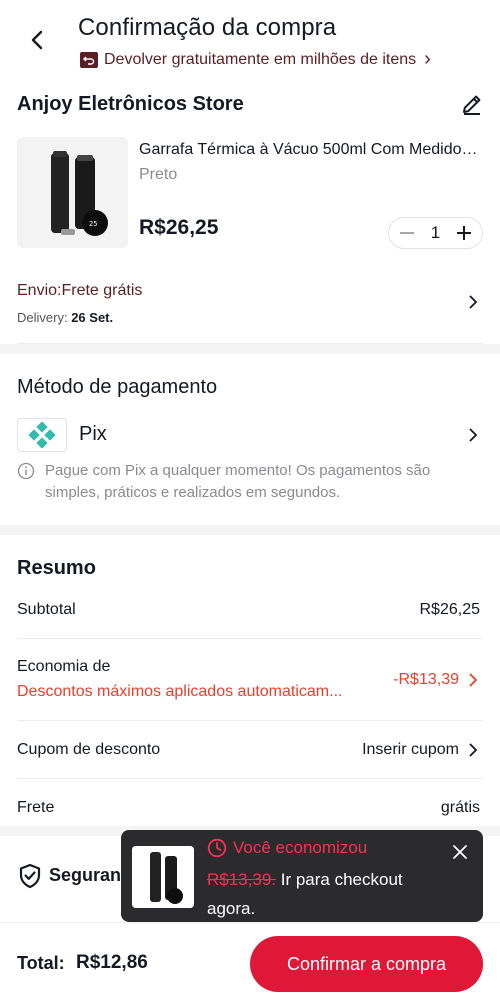 The image size is (500, 1005). What do you see at coordinates (427, 59) in the screenshot?
I see `chevron-right-icon: ›` at bounding box center [427, 59].